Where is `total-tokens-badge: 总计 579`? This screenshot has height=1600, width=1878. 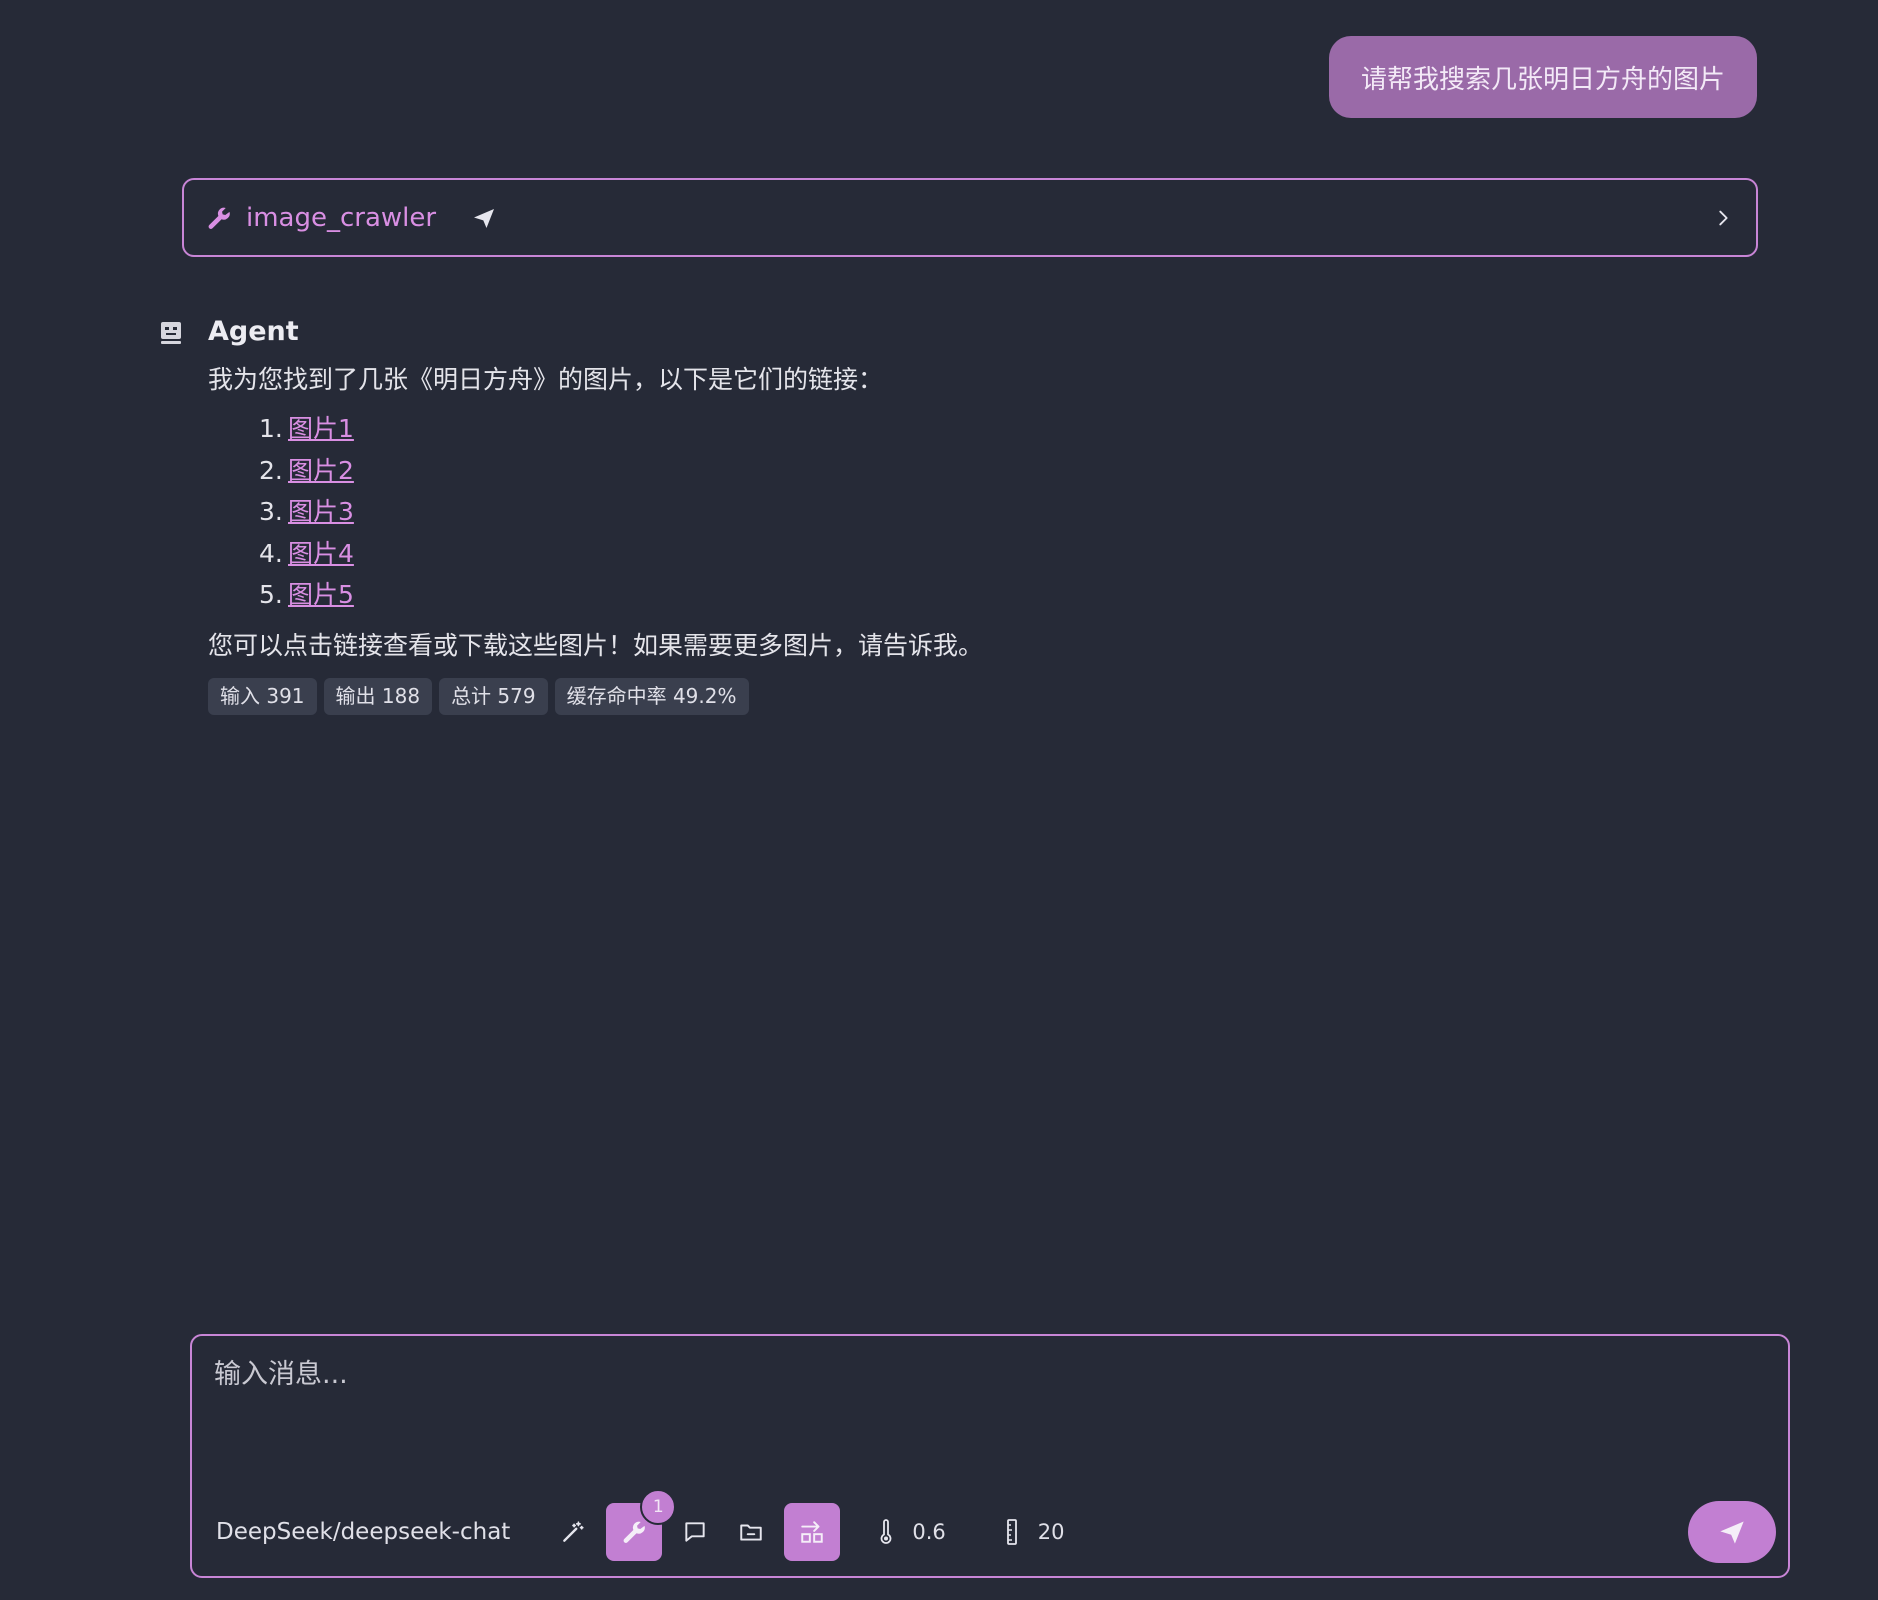 total-tokens-badge: 总计 579 is located at coordinates (493, 696).